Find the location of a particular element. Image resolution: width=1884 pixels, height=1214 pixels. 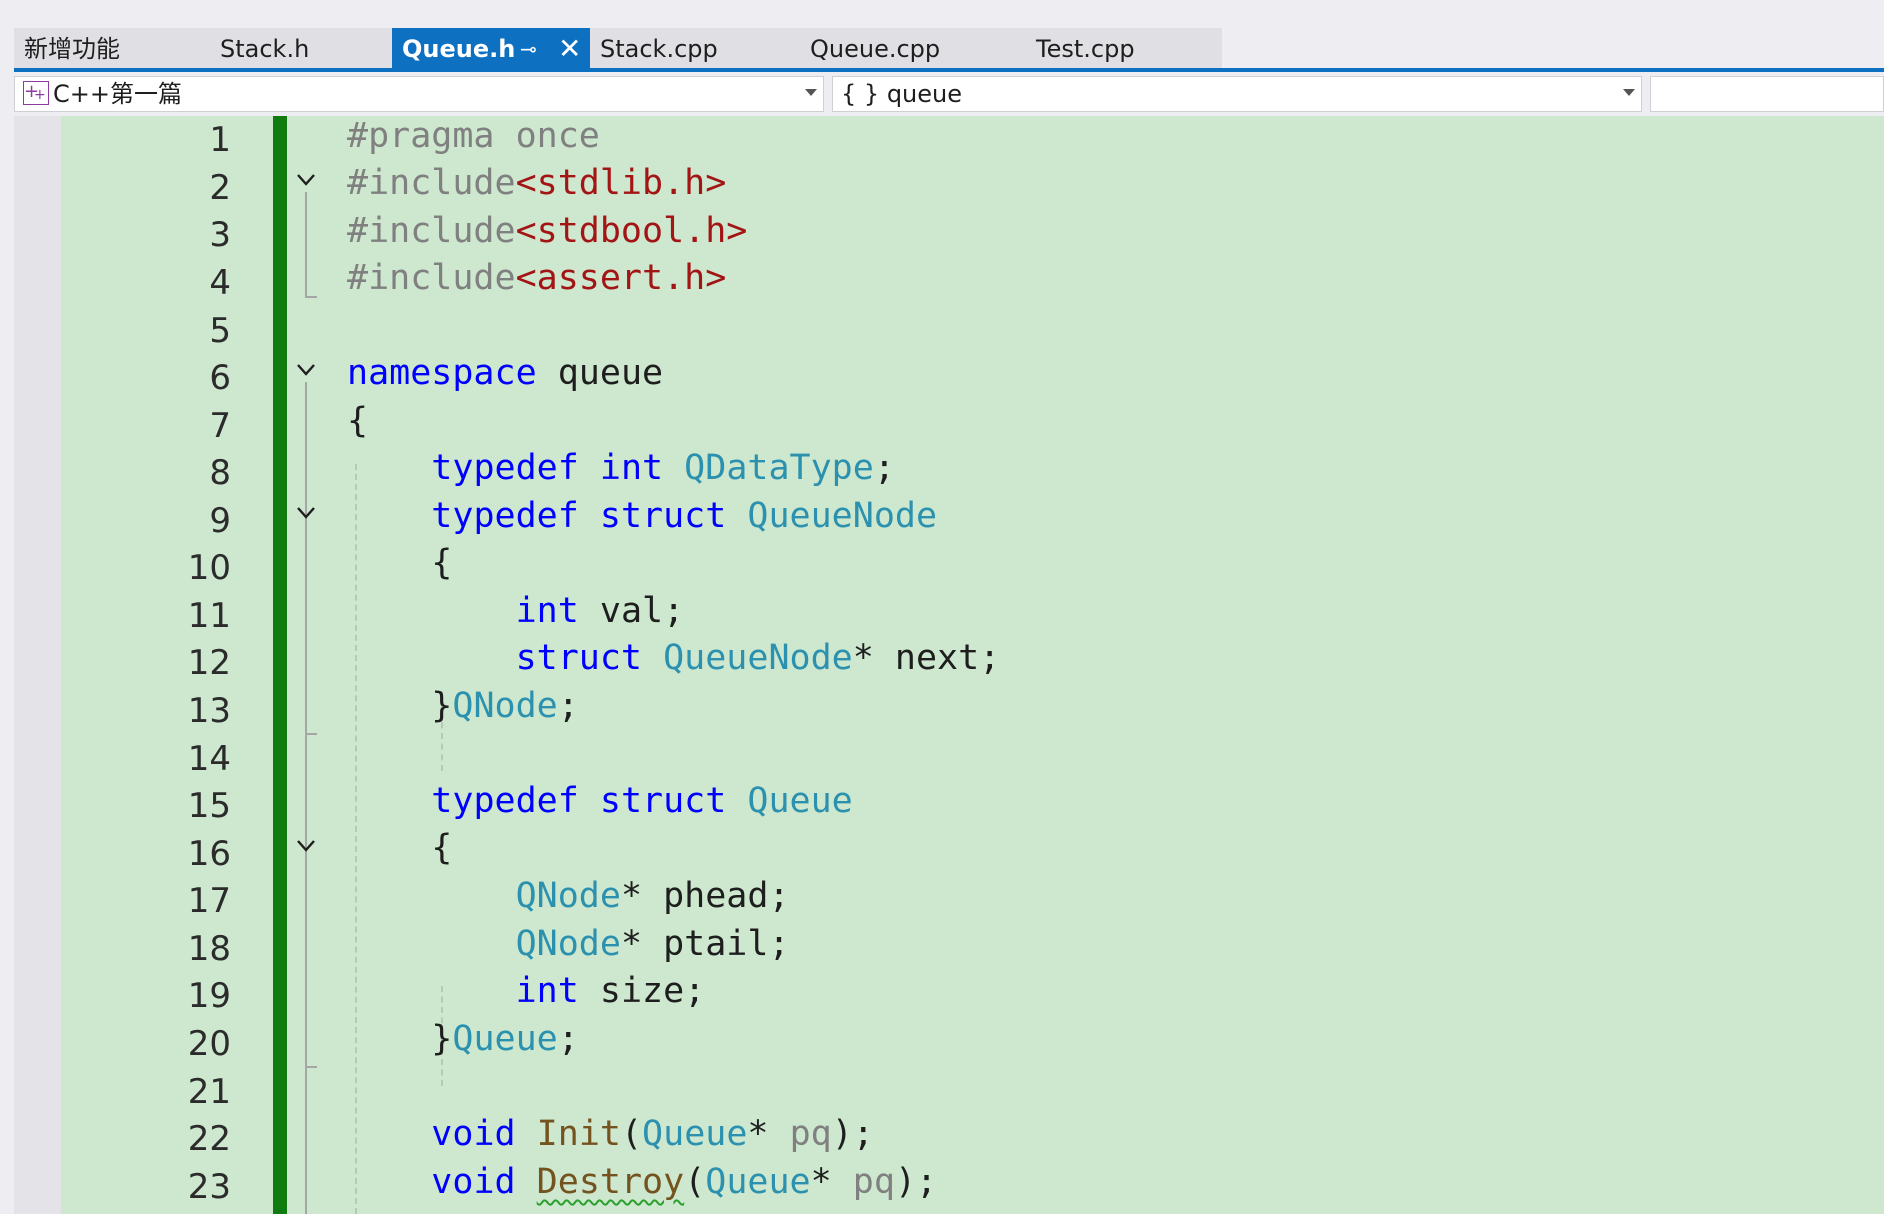

code-line-16: { is located at coordinates (399, 848).